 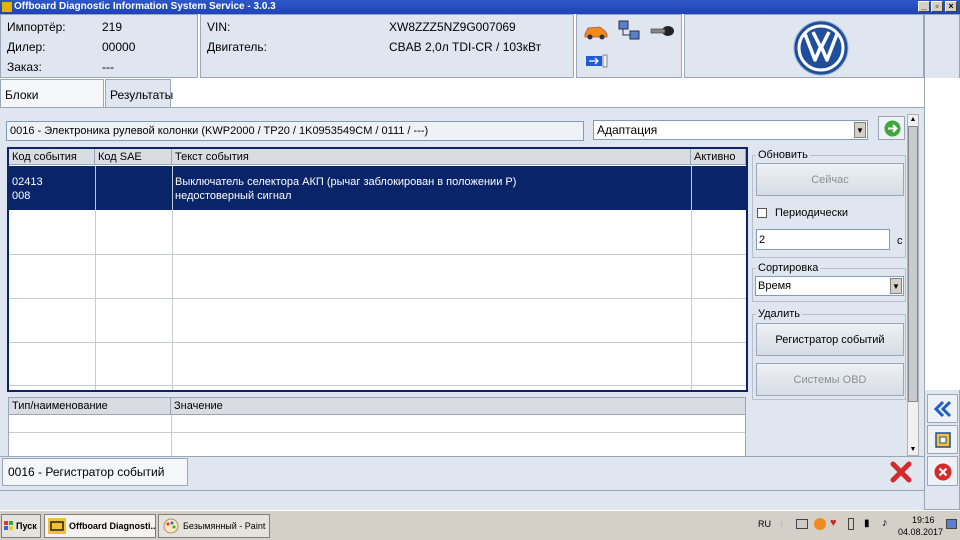 I want to click on status-text: 0016 - Регистратор событий (ESP), so click(x=95, y=481).